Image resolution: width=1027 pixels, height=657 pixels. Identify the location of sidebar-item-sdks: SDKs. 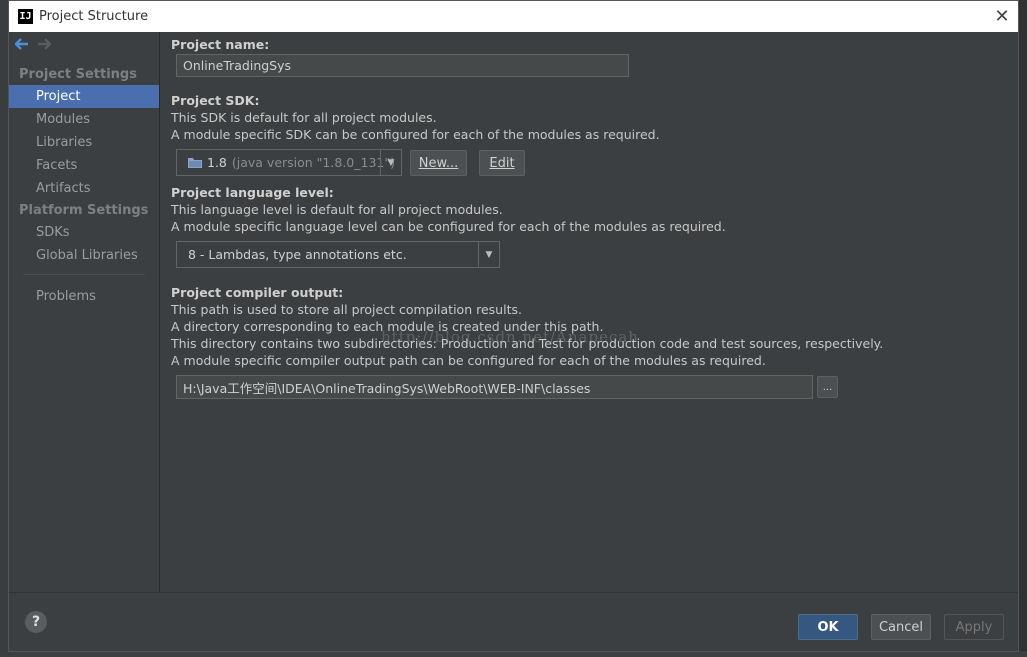
(84, 232).